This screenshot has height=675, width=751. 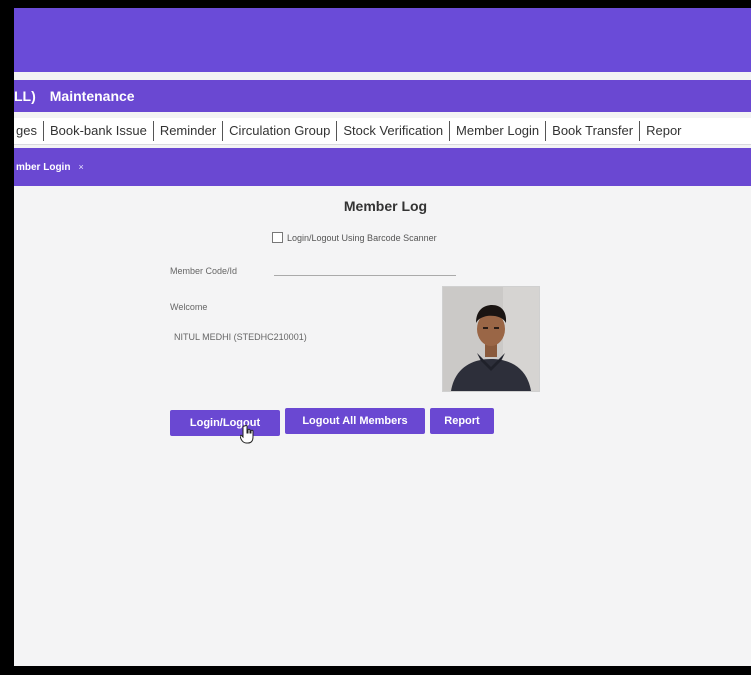 I want to click on document-tabs: mber Login ×, so click(x=382, y=167).